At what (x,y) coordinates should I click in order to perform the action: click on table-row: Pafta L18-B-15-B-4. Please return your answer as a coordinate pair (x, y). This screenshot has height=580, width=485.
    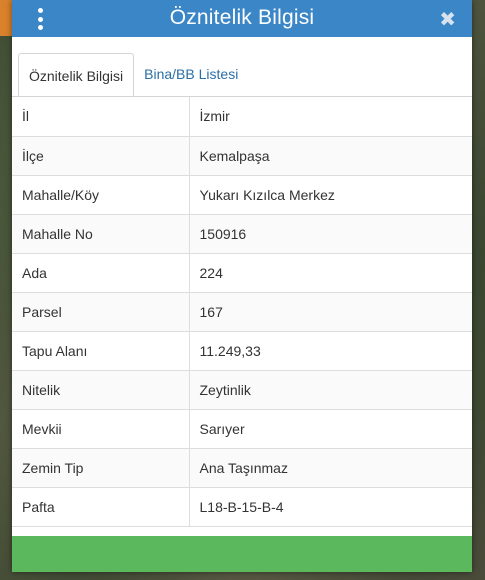
    Looking at the image, I should click on (242, 507).